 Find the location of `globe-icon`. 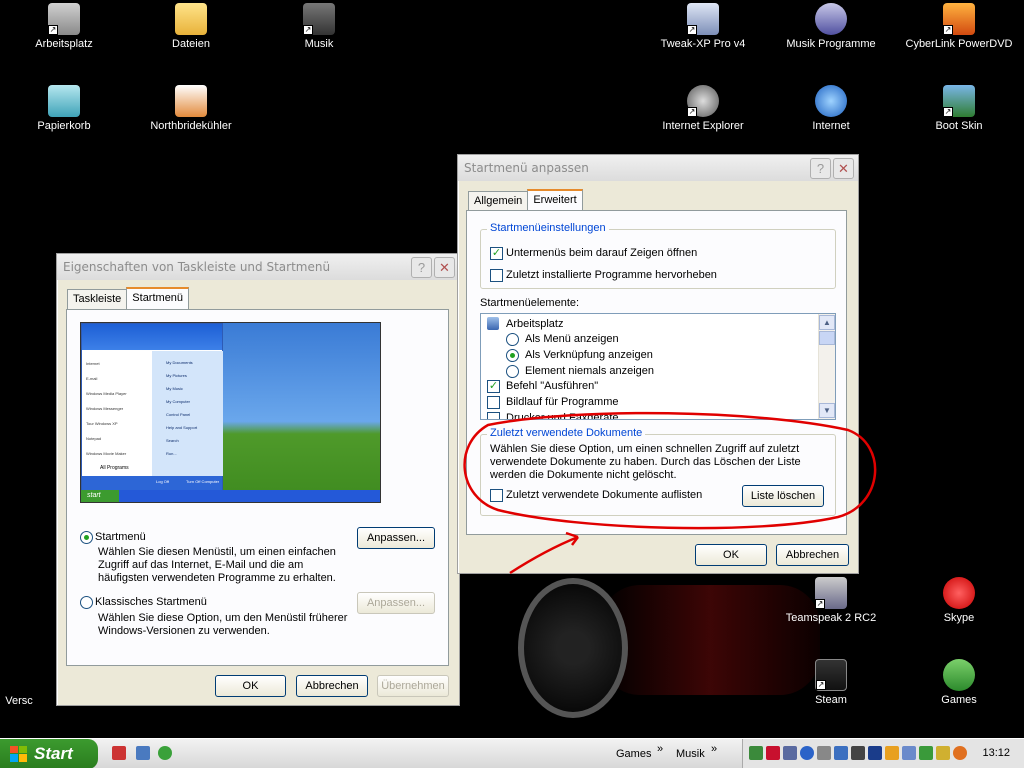

globe-icon is located at coordinates (831, 101).